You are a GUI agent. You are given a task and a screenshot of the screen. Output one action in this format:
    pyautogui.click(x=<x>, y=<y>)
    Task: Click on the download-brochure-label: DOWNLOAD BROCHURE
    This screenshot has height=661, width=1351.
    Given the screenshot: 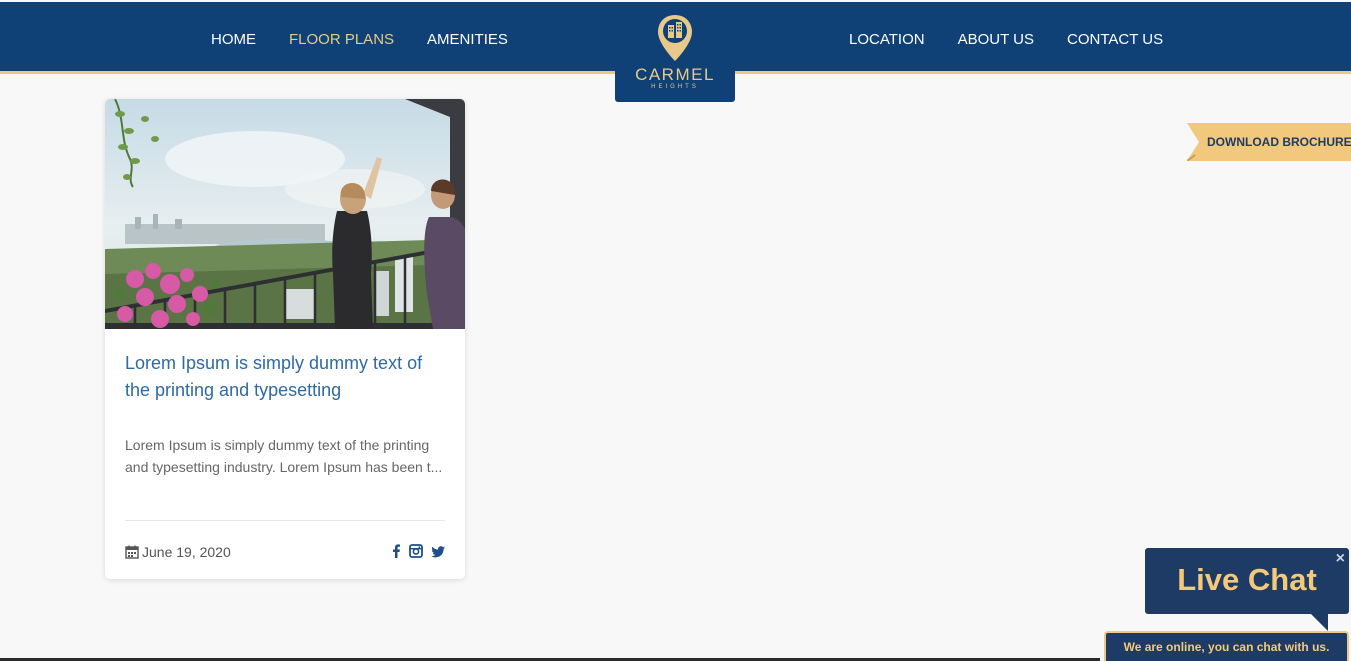 What is the action you would take?
    pyautogui.click(x=1279, y=142)
    